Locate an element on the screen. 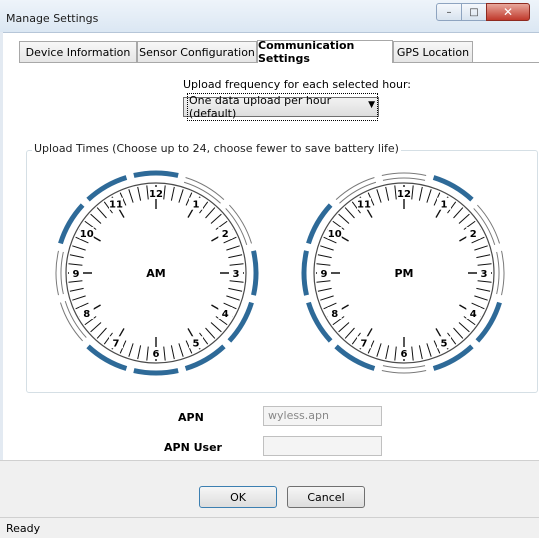  tab-sensor-configuration: Sensor Configuration is located at coordinates (197, 51).